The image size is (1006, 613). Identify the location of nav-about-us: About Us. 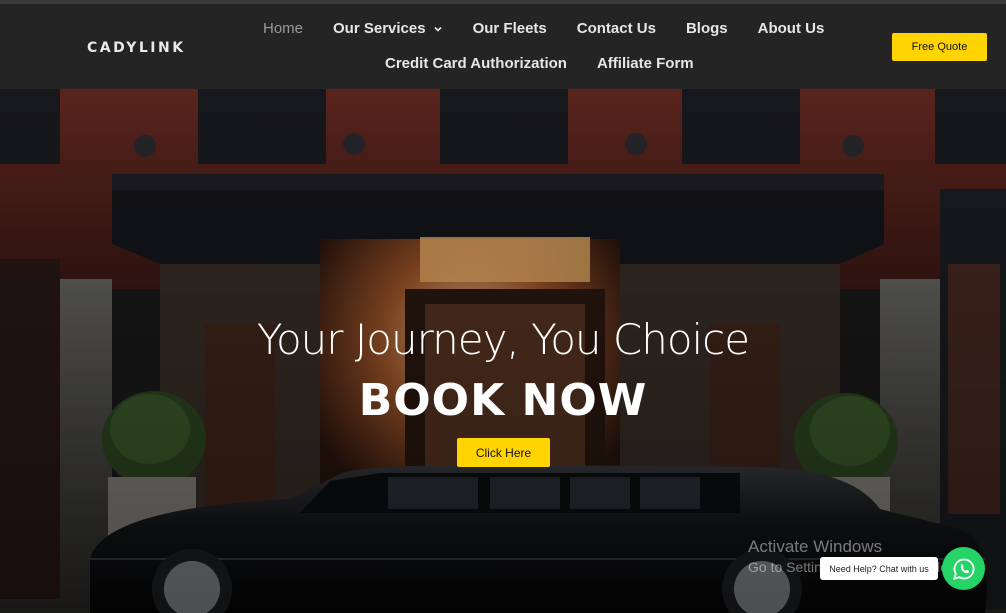
(791, 28).